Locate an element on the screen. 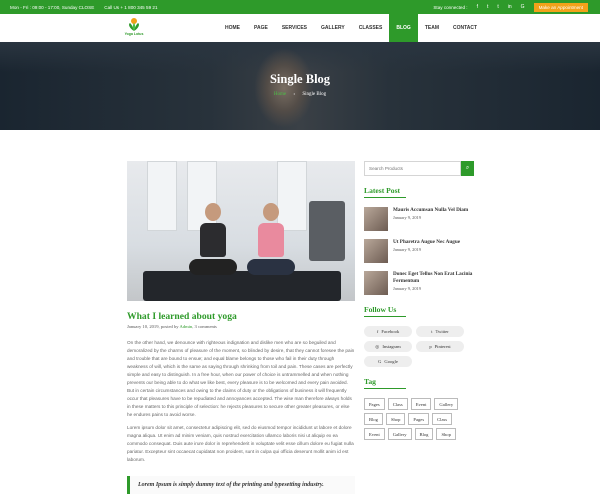 This screenshot has height=500, width=600. hours-text: Mon - Fri : 09:00 - 17:00, Sunday CLOSE is located at coordinates (52, 7).